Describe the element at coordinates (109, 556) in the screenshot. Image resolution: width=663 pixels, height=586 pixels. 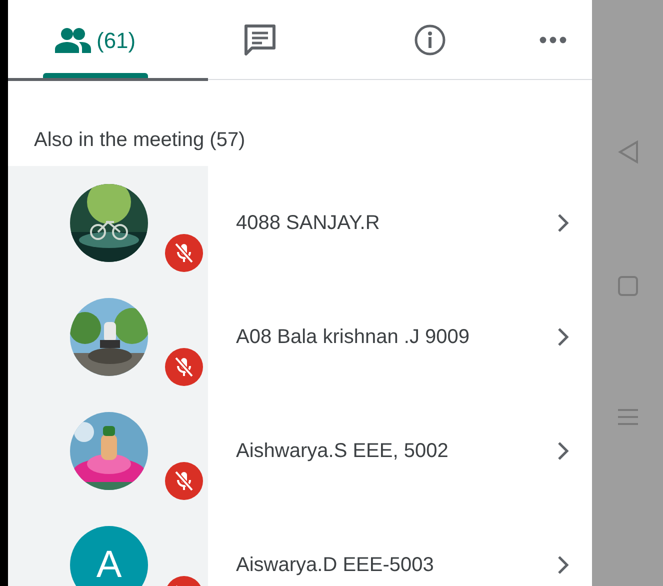
I see `avatar: A` at that location.